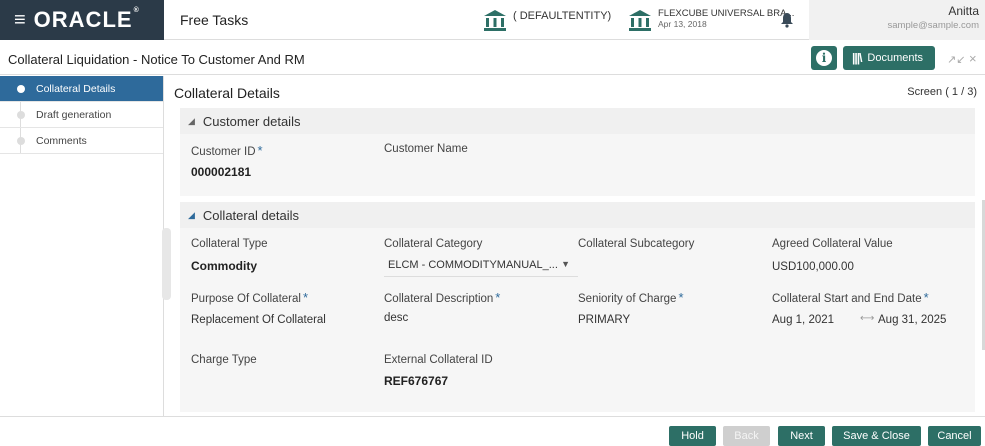 Image resolution: width=985 pixels, height=446 pixels. Describe the element at coordinates (973, 58) in the screenshot. I see `close-icon: ×` at that location.